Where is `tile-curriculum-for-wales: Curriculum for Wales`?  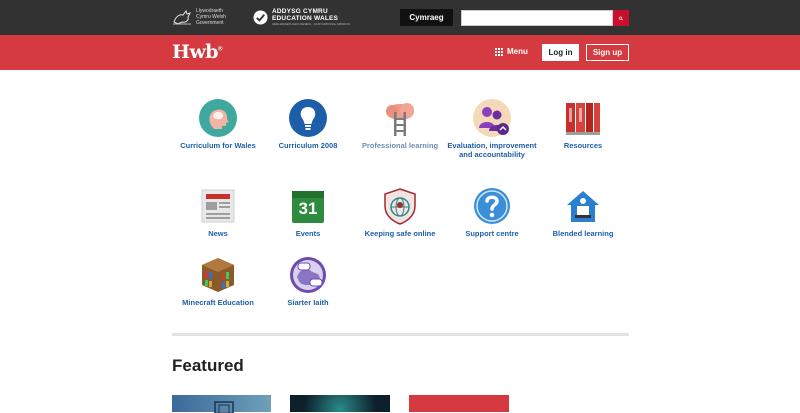 tile-curriculum-for-wales: Curriculum for Wales is located at coordinates (218, 124).